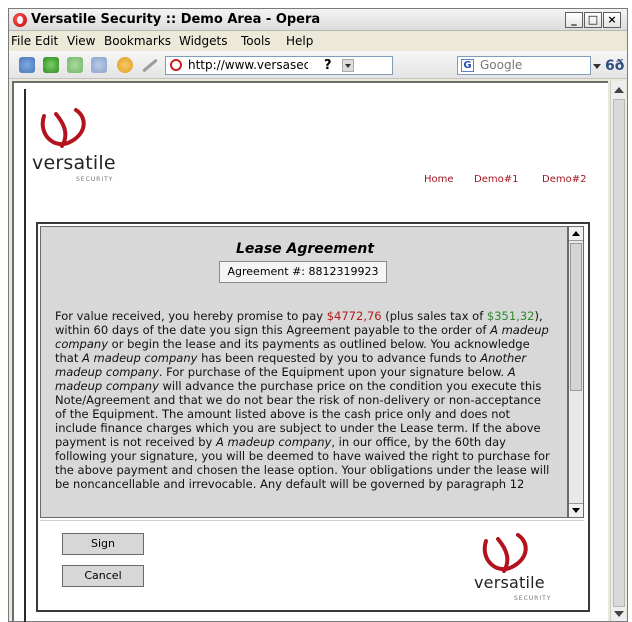 This screenshot has width=632, height=622. I want to click on close-button: ×, so click(612, 20).